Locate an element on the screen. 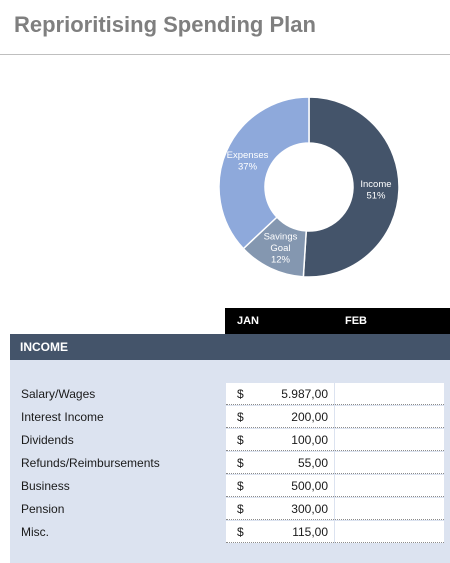  jan-amount-cell: $500,00 is located at coordinates (280, 486).